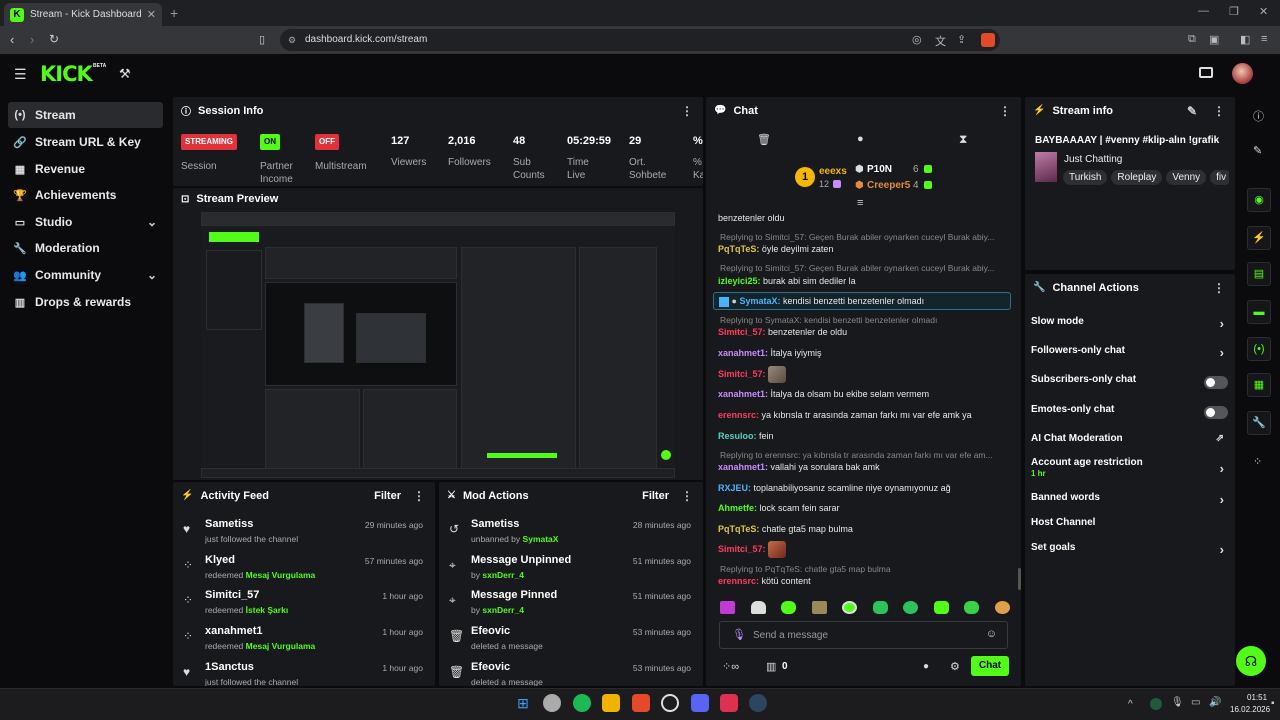 The height and width of the screenshot is (720, 1280). What do you see at coordinates (1019, 579) in the screenshot?
I see `chat-scrollbar` at bounding box center [1019, 579].